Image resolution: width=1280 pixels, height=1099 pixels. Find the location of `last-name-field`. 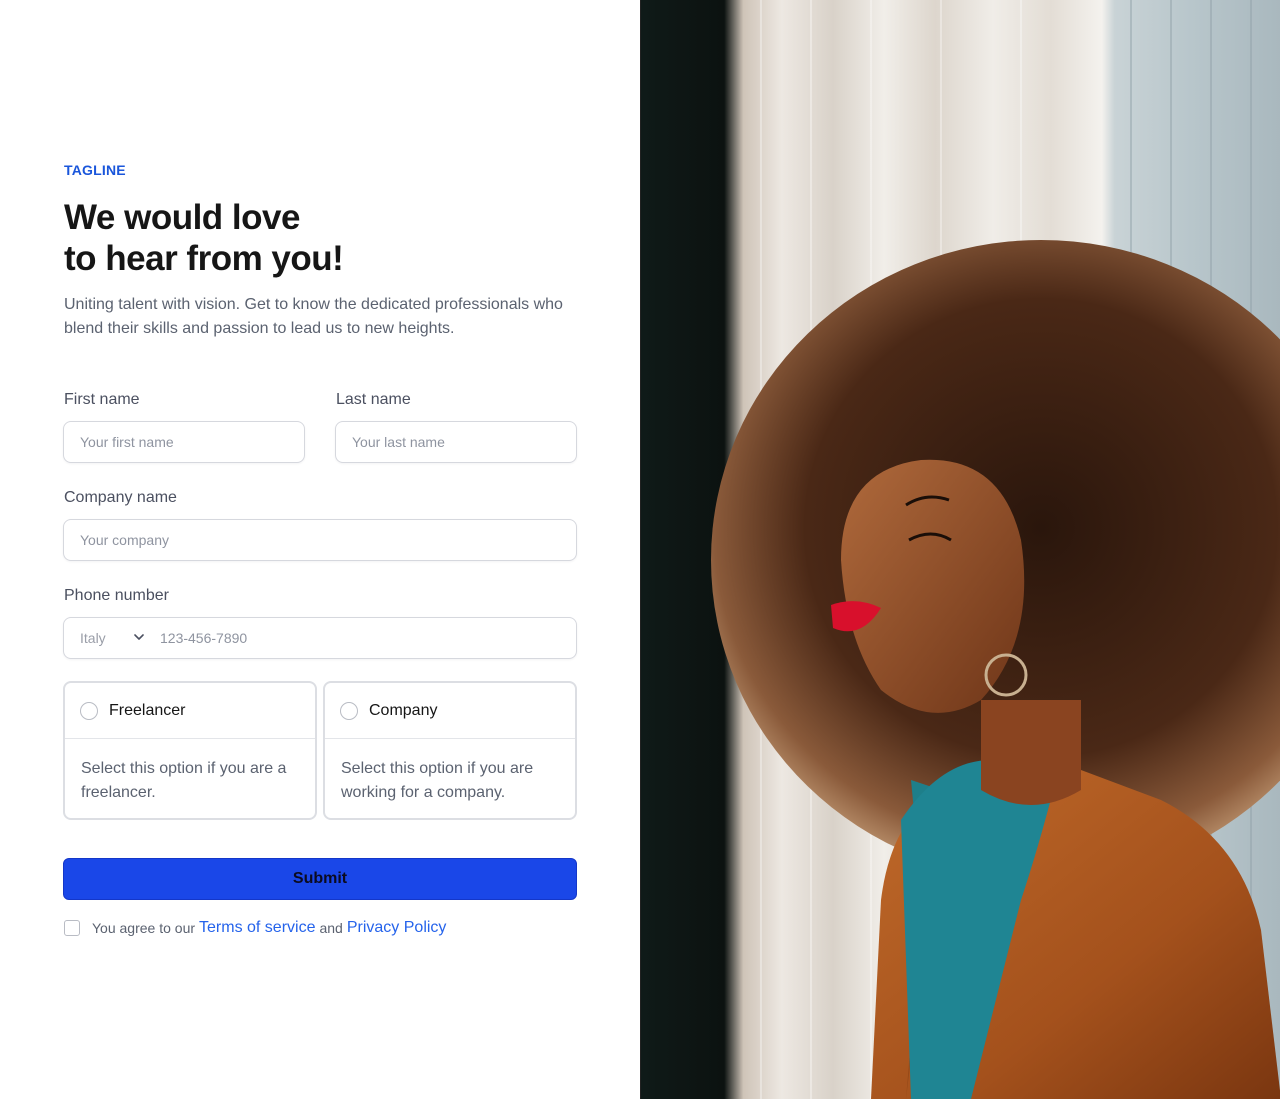

last-name-field is located at coordinates (456, 442).